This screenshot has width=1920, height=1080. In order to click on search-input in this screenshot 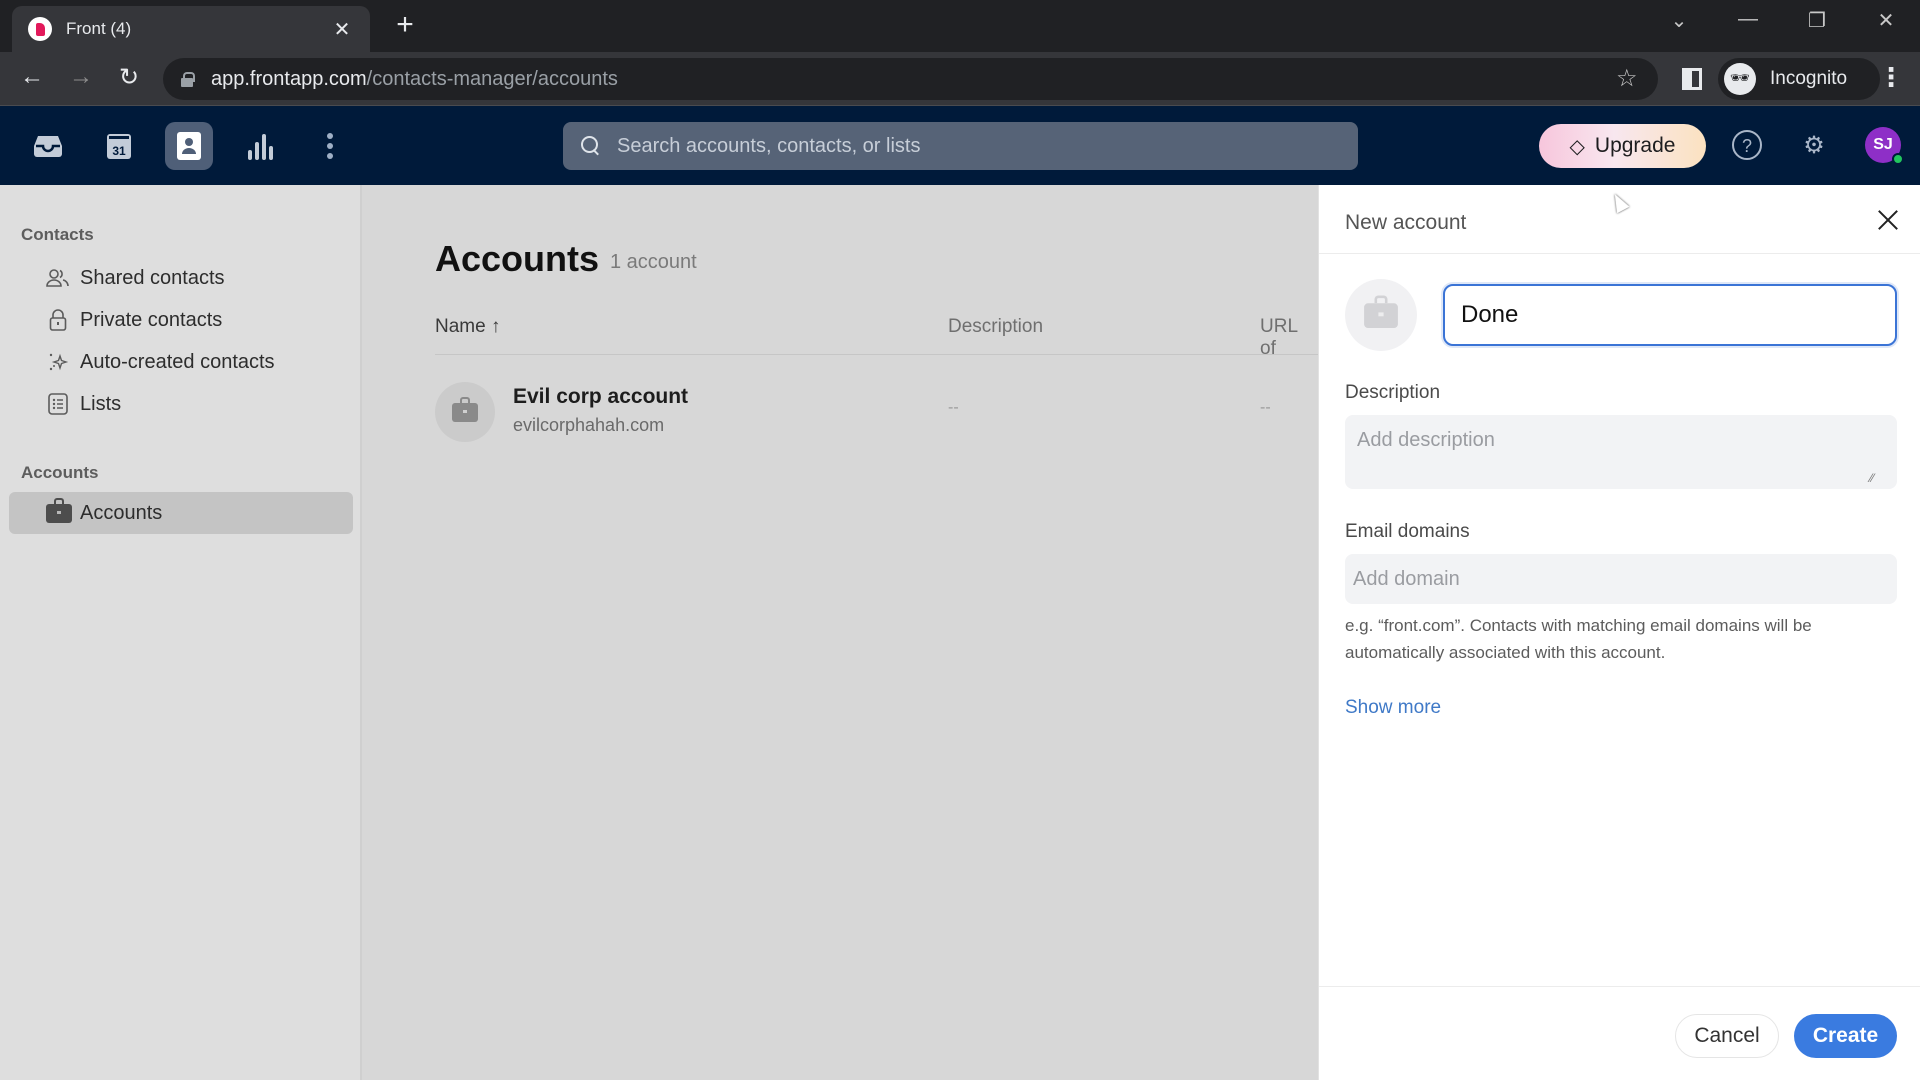, I will do `click(967, 146)`.